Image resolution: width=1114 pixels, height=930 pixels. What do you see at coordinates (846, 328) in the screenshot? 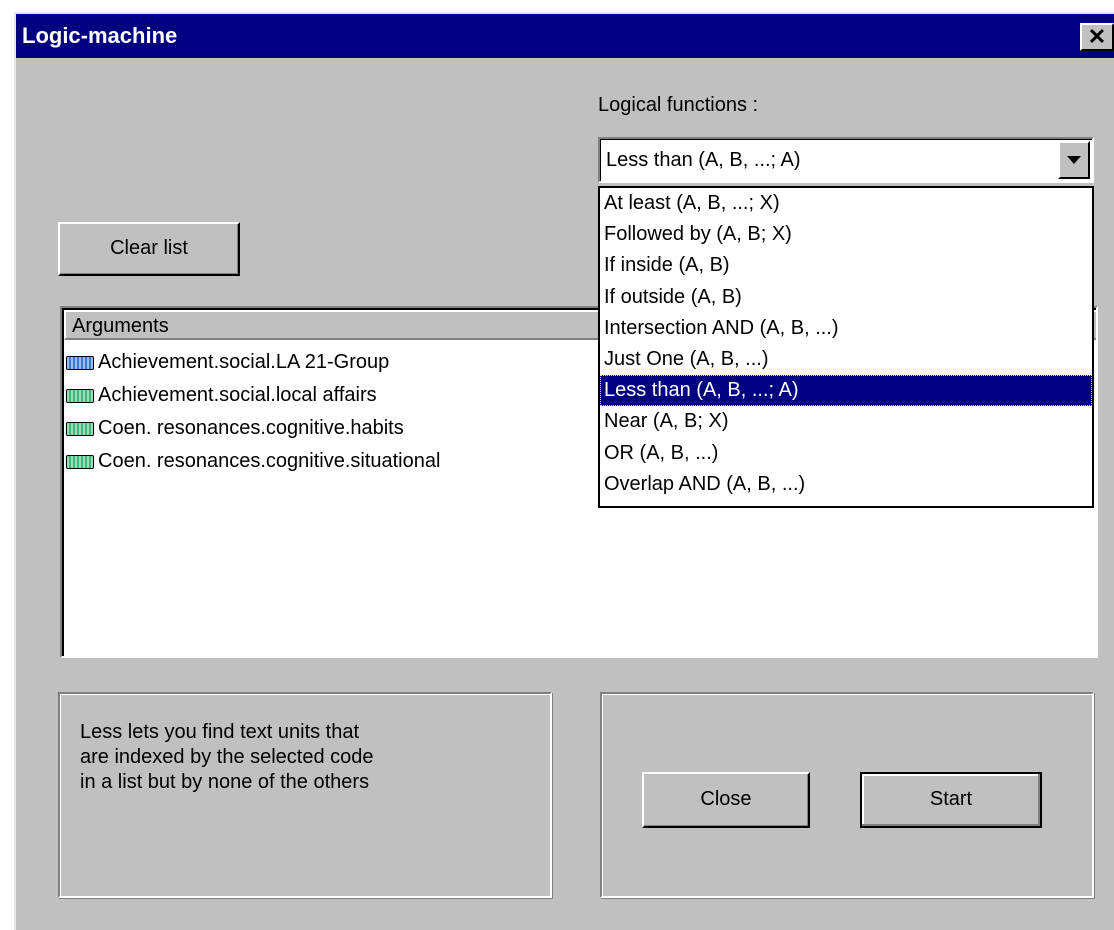
I see `dropdown-option-intersection-and: Intersection AND (A, B, ...)` at bounding box center [846, 328].